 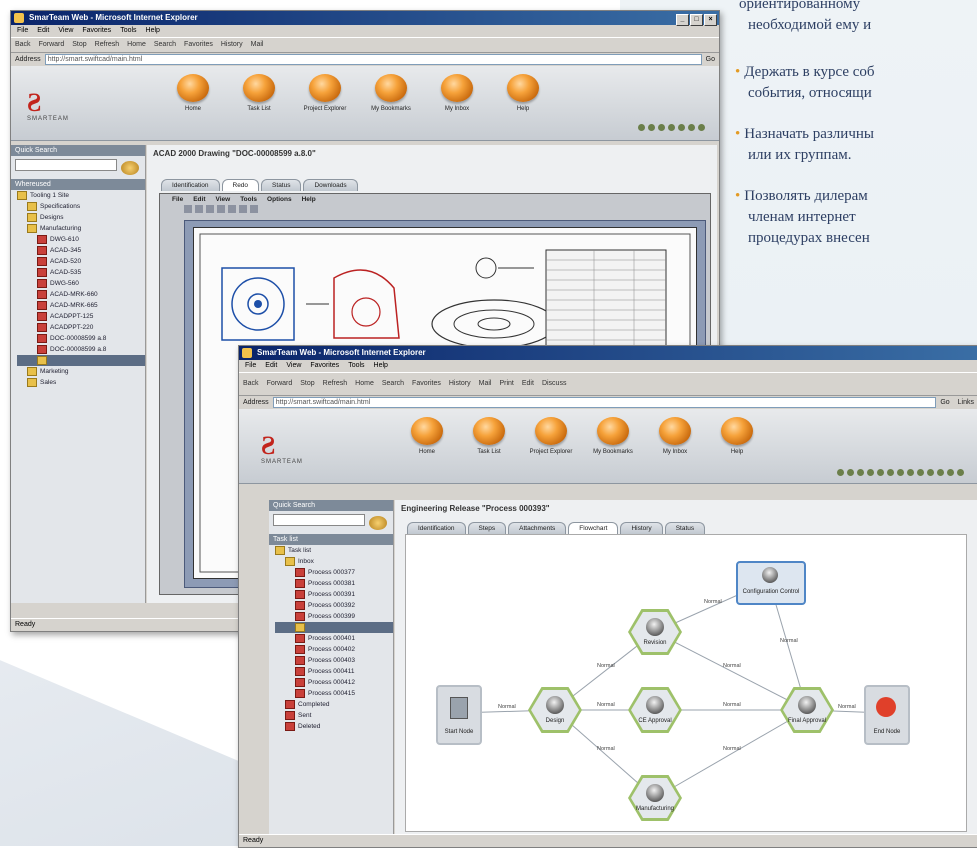 I want to click on close-button: ×, so click(x=710, y=20).